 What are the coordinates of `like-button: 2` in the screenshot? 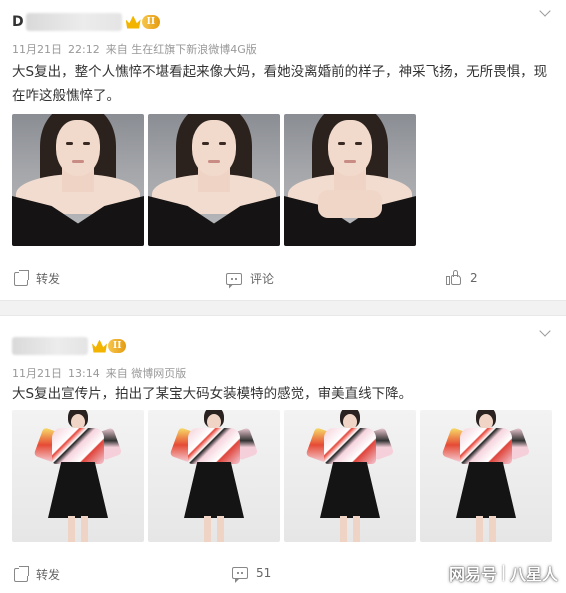 It's located at (462, 278).